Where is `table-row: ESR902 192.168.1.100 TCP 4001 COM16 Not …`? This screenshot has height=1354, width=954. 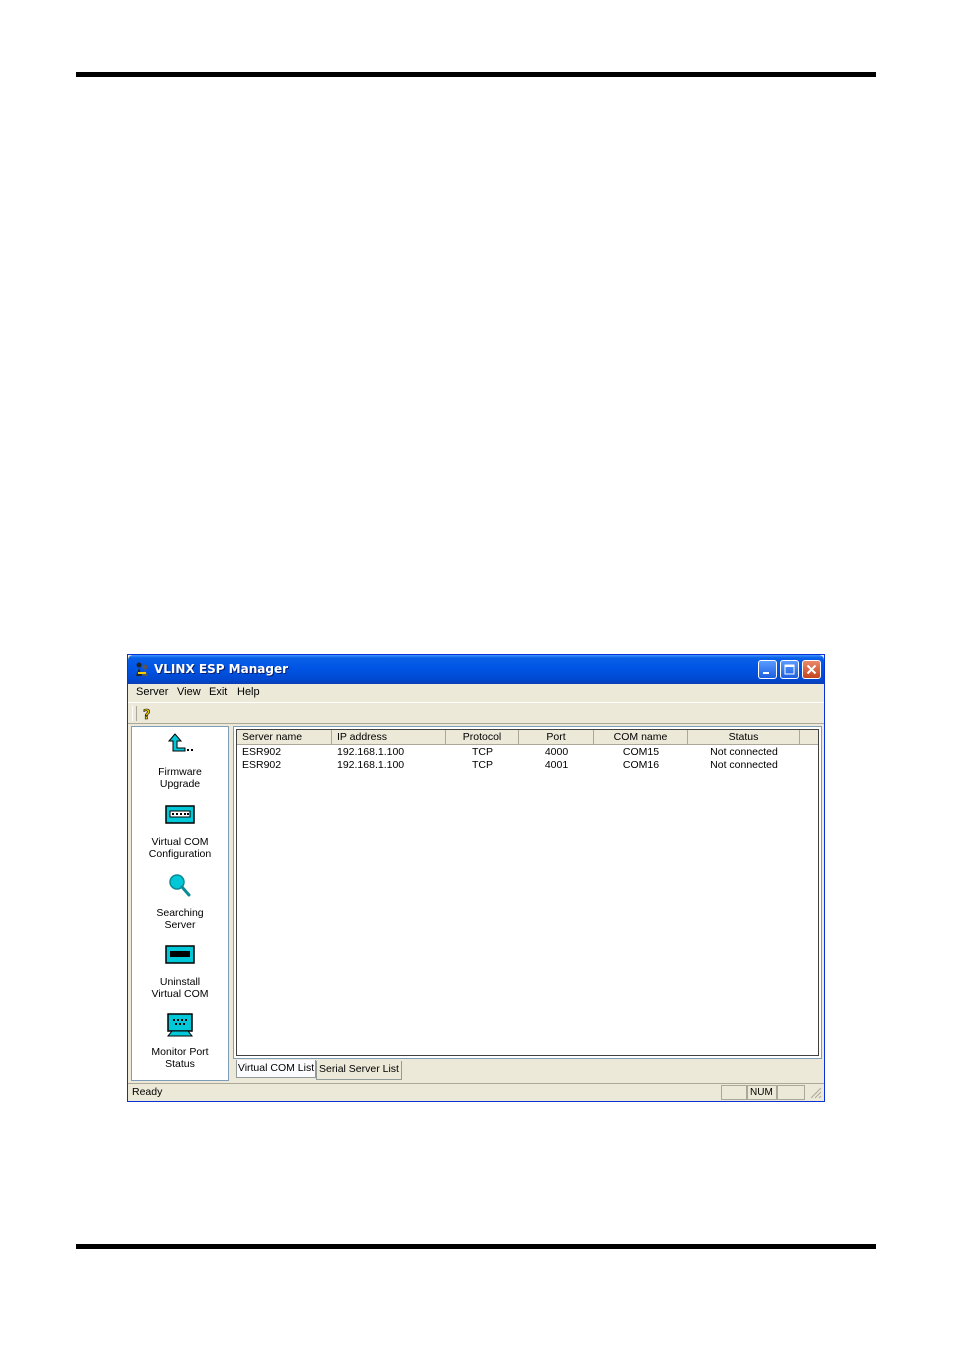 table-row: ESR902 192.168.1.100 TCP 4001 COM16 Not … is located at coordinates (527, 765).